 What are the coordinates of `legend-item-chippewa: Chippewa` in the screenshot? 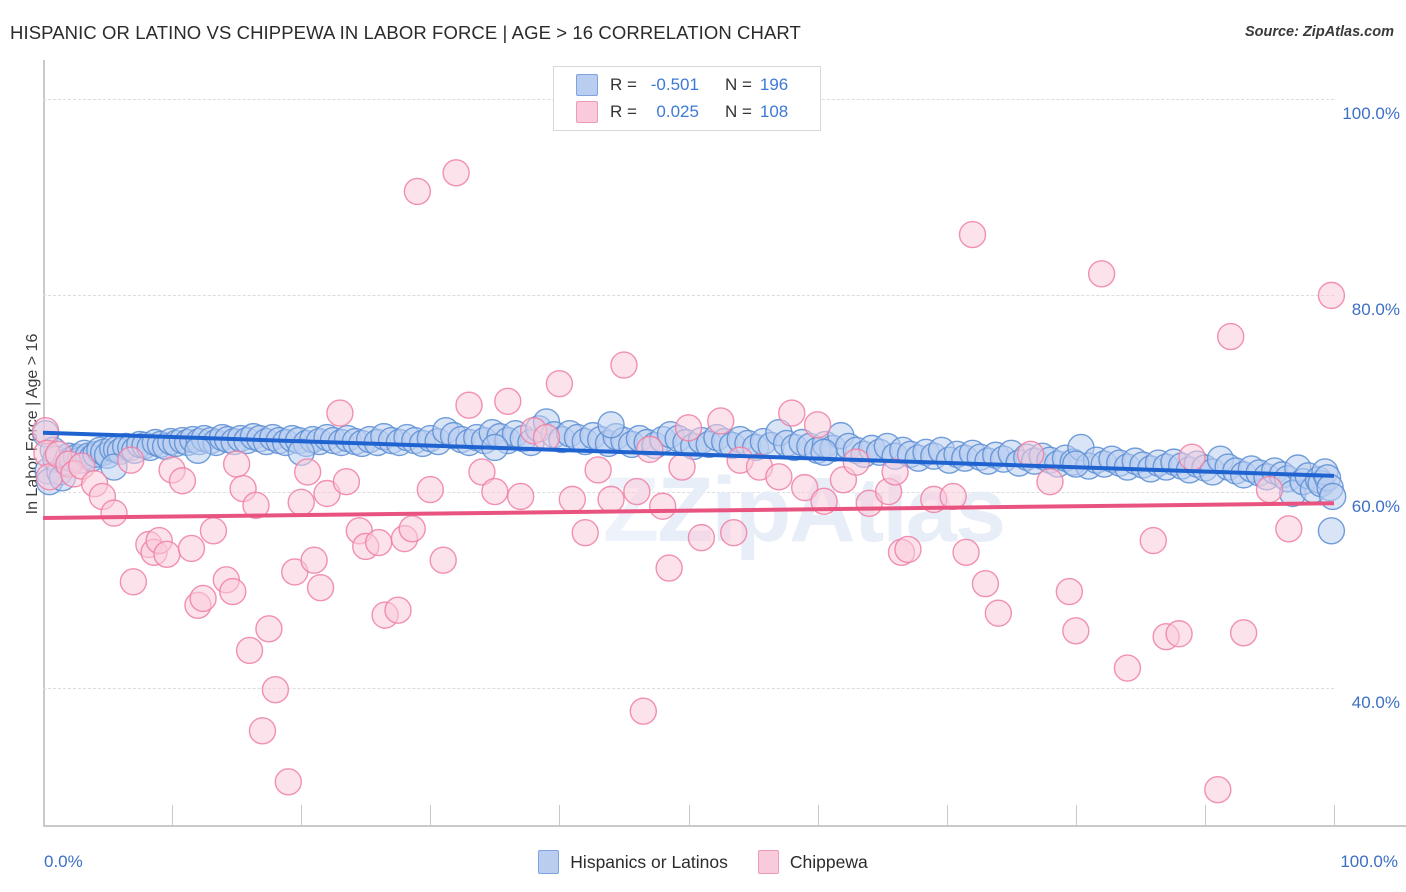 It's located at (812, 862).